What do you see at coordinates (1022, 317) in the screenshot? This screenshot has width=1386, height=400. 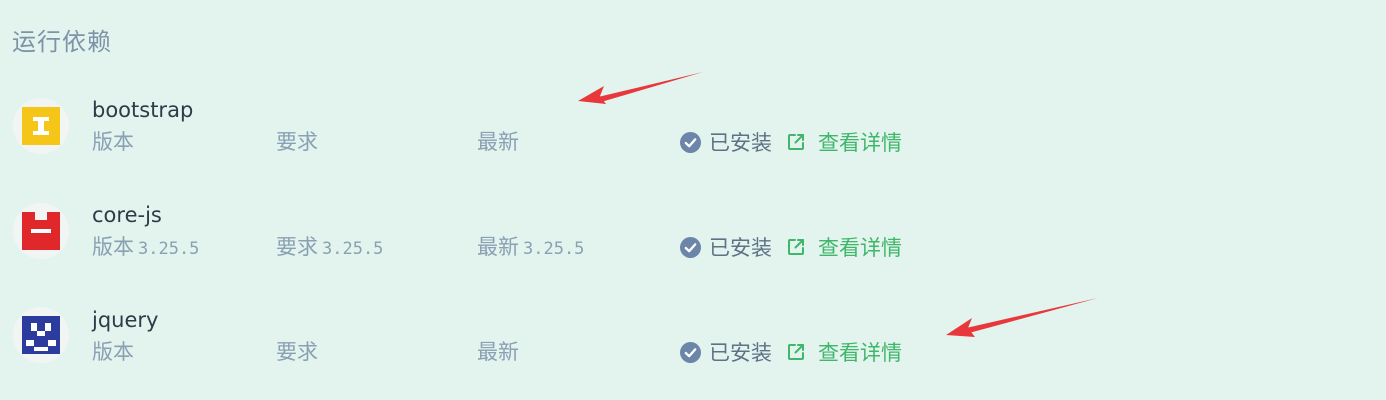 I see `annotation-arrow-jquery-icon` at bounding box center [1022, 317].